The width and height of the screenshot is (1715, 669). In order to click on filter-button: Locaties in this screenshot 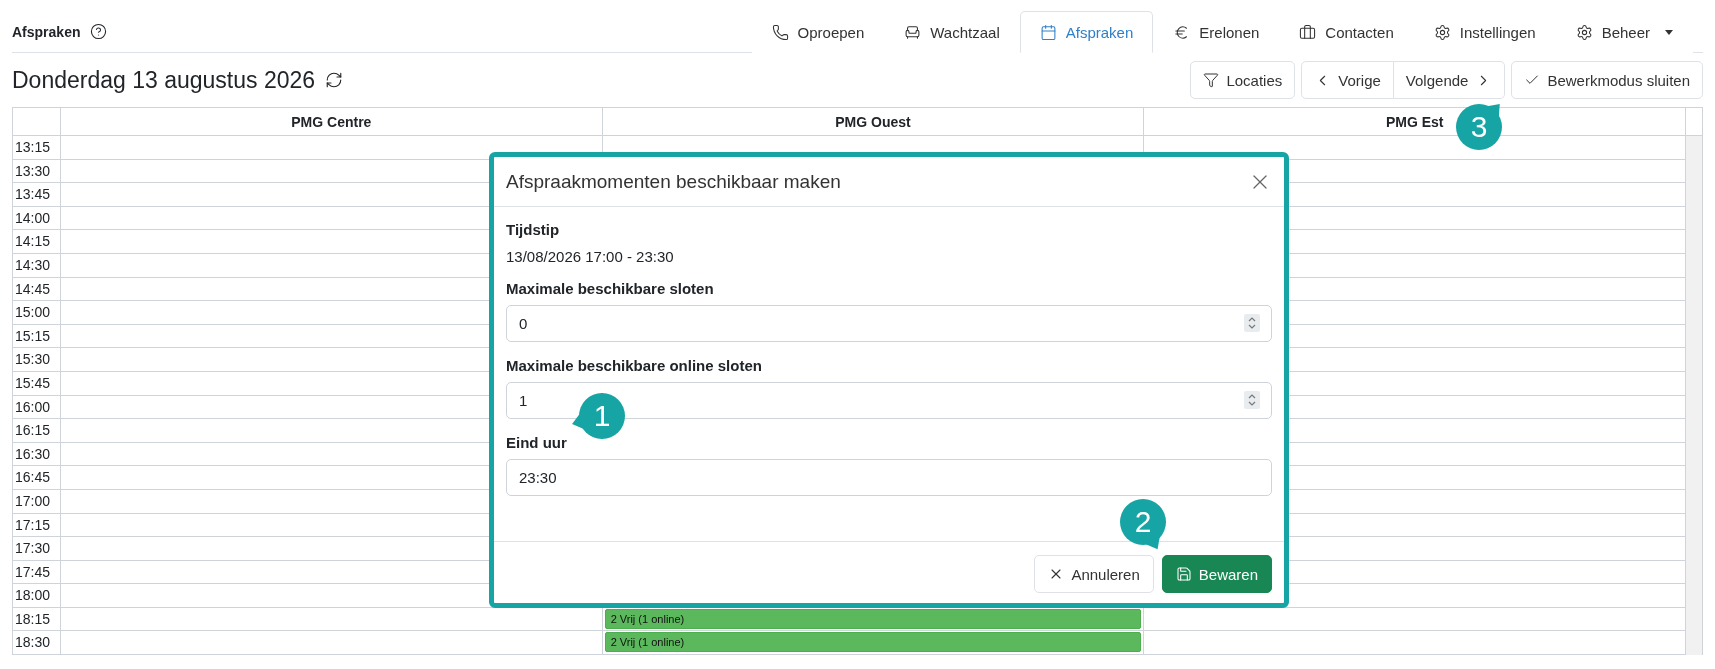, I will do `click(1243, 80)`.